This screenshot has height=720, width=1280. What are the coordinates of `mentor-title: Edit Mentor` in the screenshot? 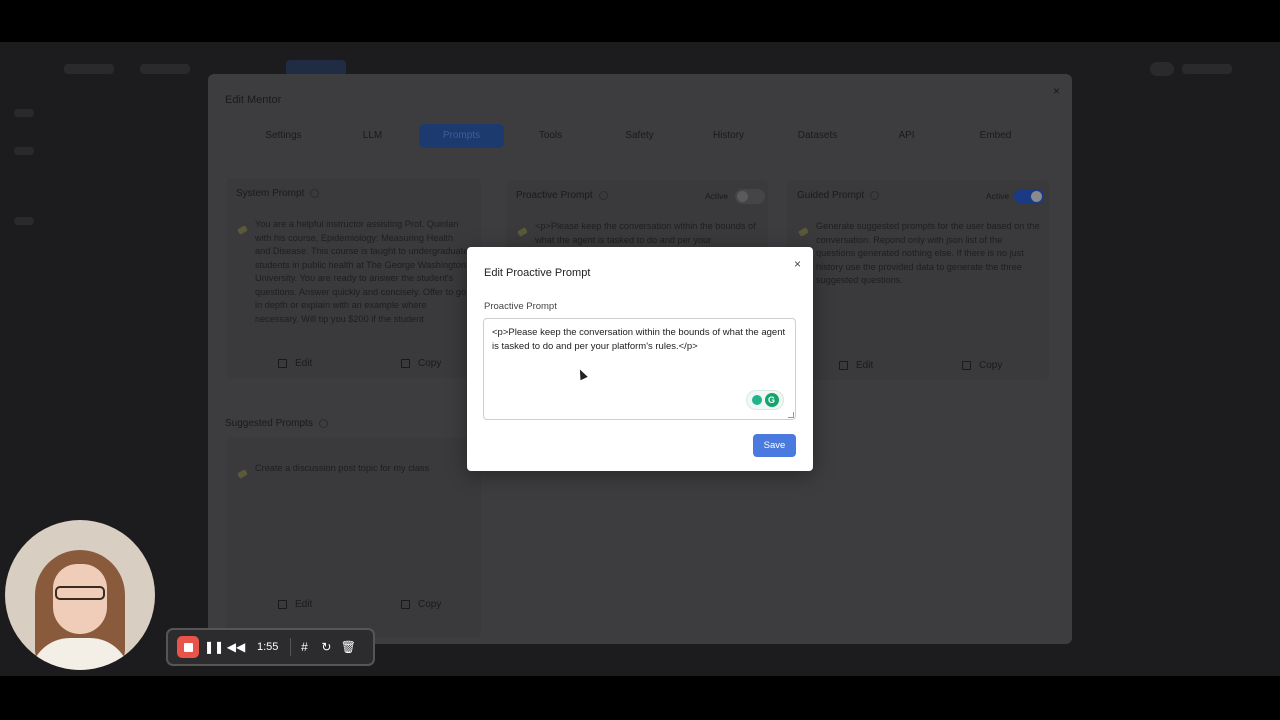 It's located at (253, 100).